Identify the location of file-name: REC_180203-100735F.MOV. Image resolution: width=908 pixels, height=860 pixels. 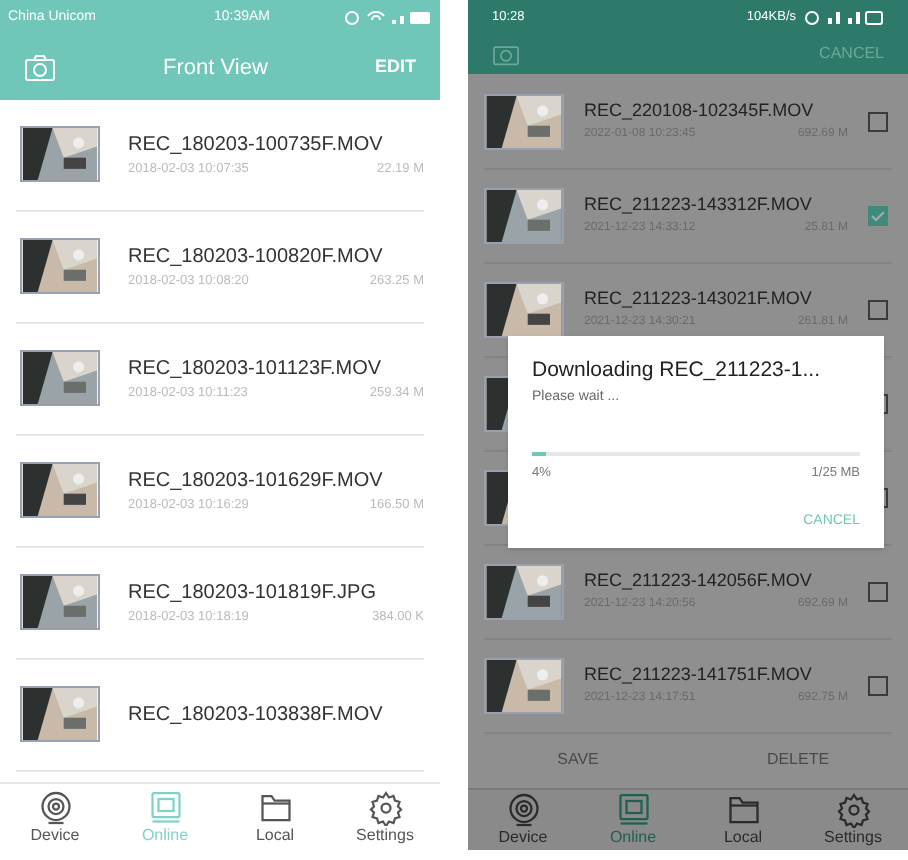
(256, 146).